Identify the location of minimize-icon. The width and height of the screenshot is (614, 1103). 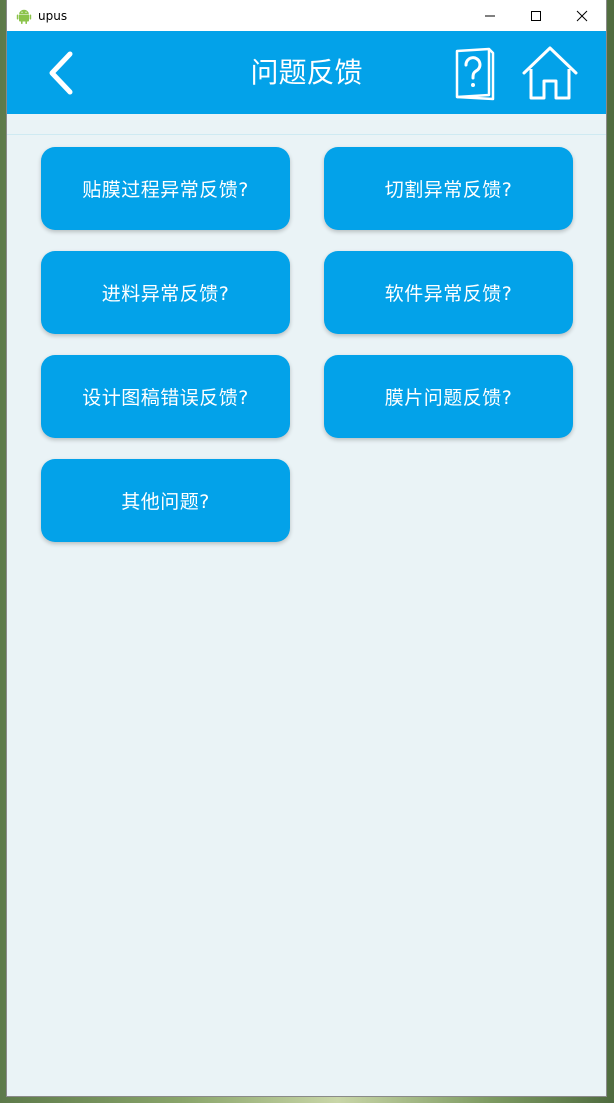
(490, 15).